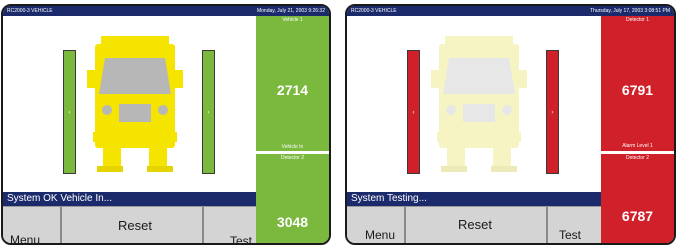 Image resolution: width=677 pixels, height=249 pixels. I want to click on detector-1-label: Detector 1, so click(637, 20).